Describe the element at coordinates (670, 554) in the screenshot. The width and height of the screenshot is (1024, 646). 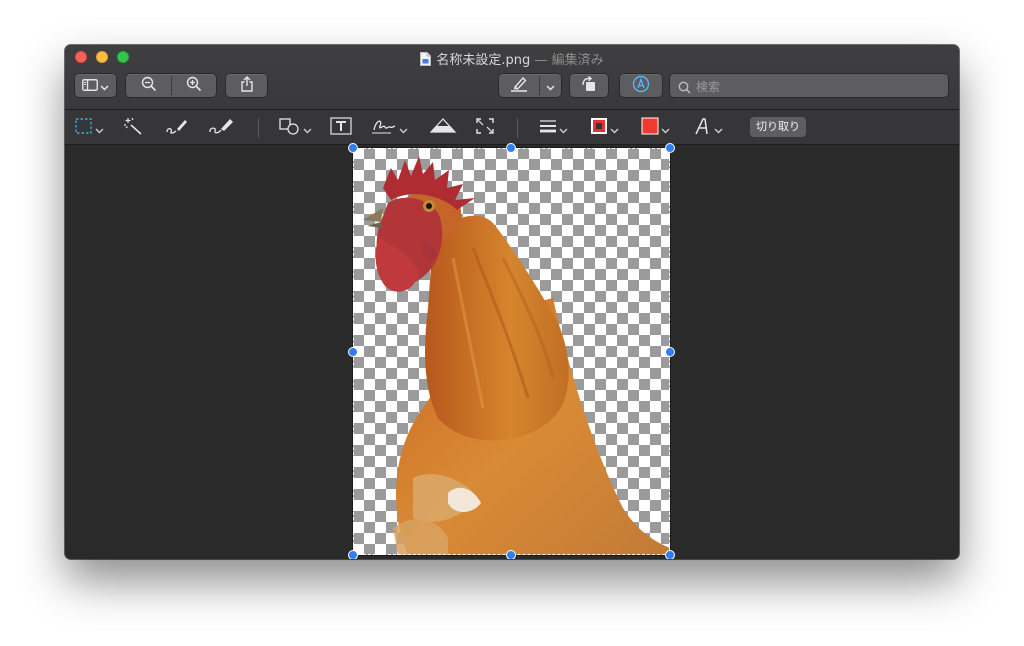
I see `resize-handle-bottom-right` at that location.